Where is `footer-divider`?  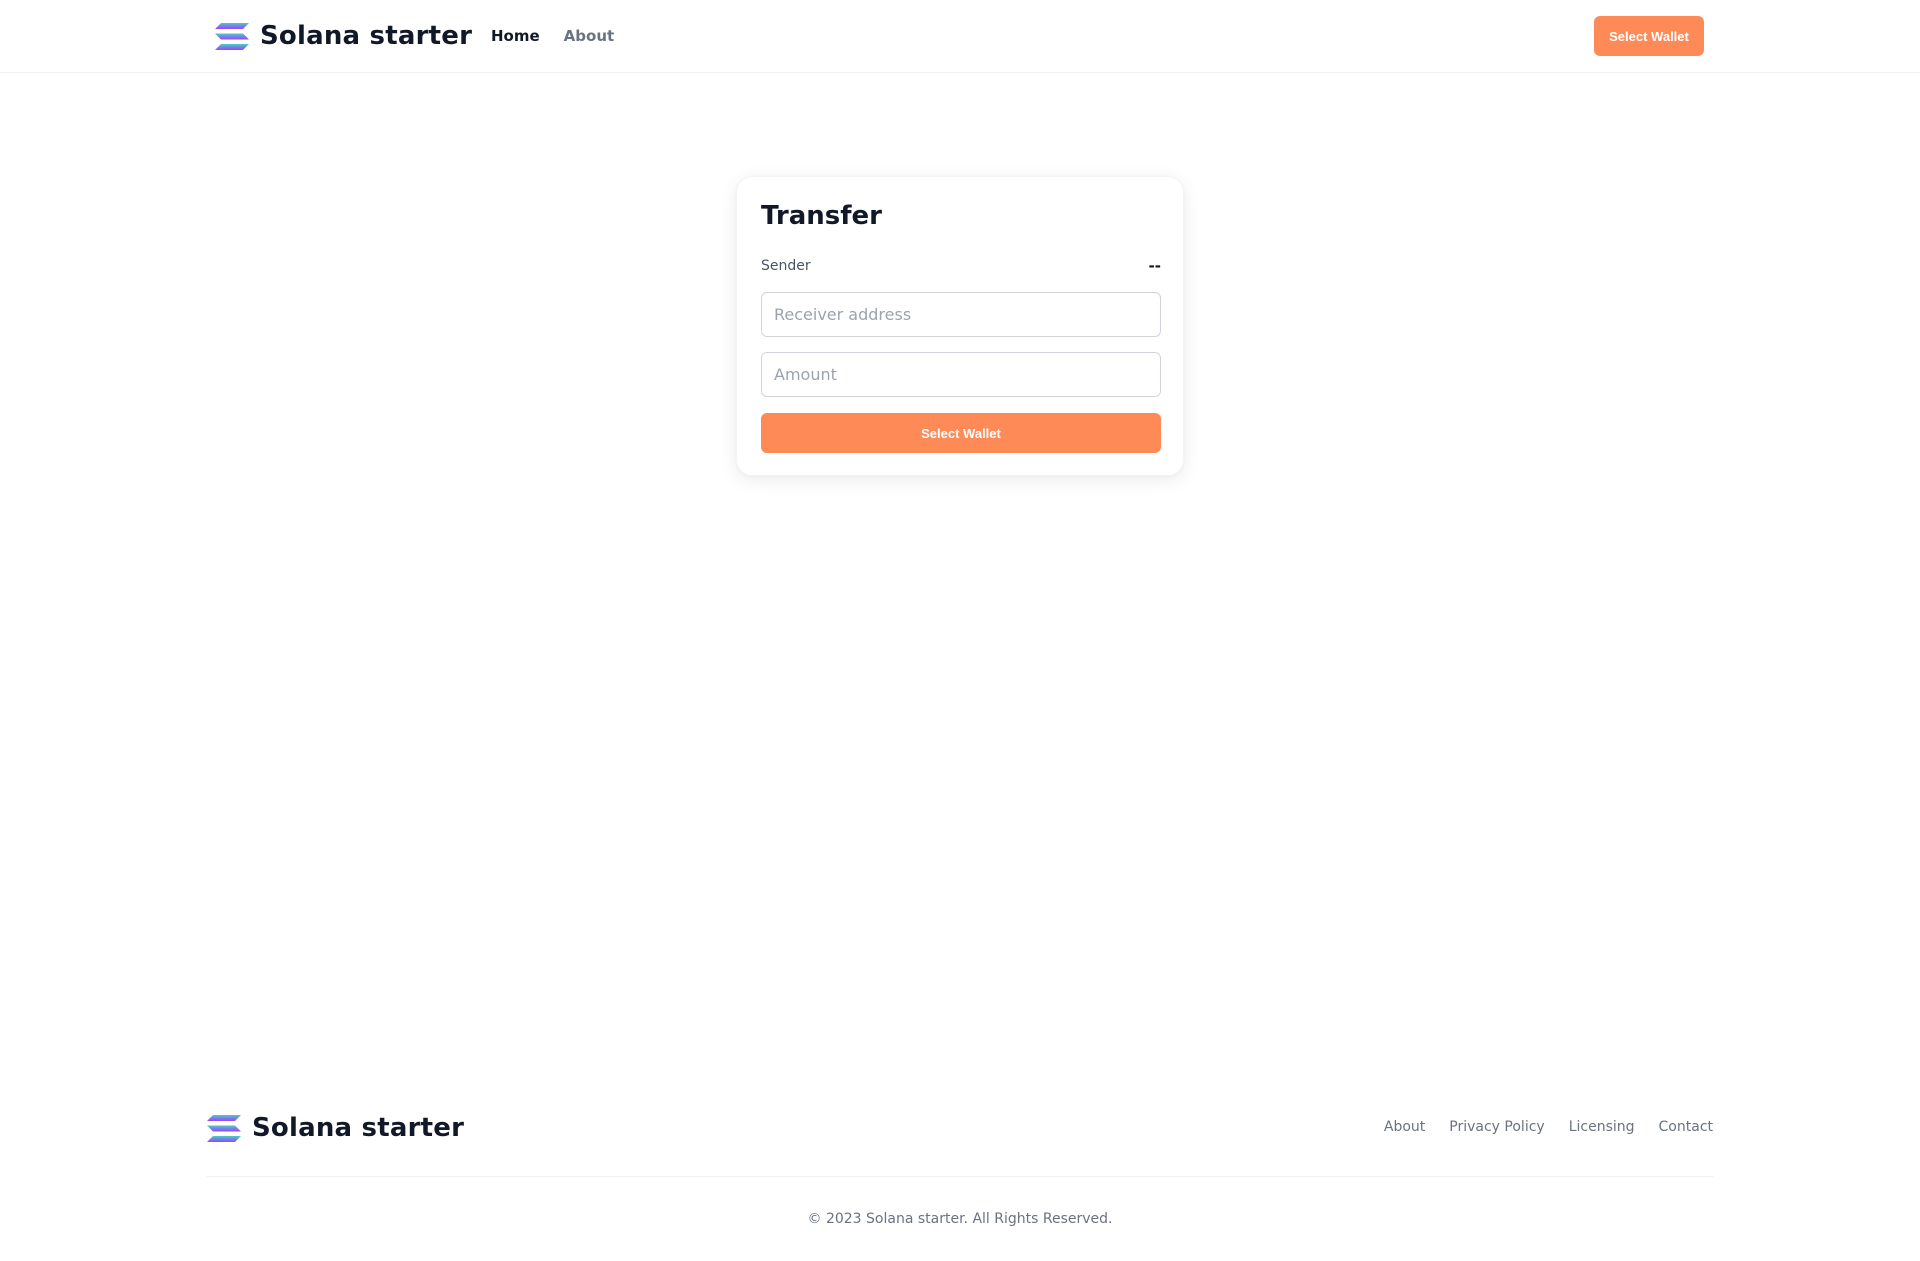
footer-divider is located at coordinates (960, 1176).